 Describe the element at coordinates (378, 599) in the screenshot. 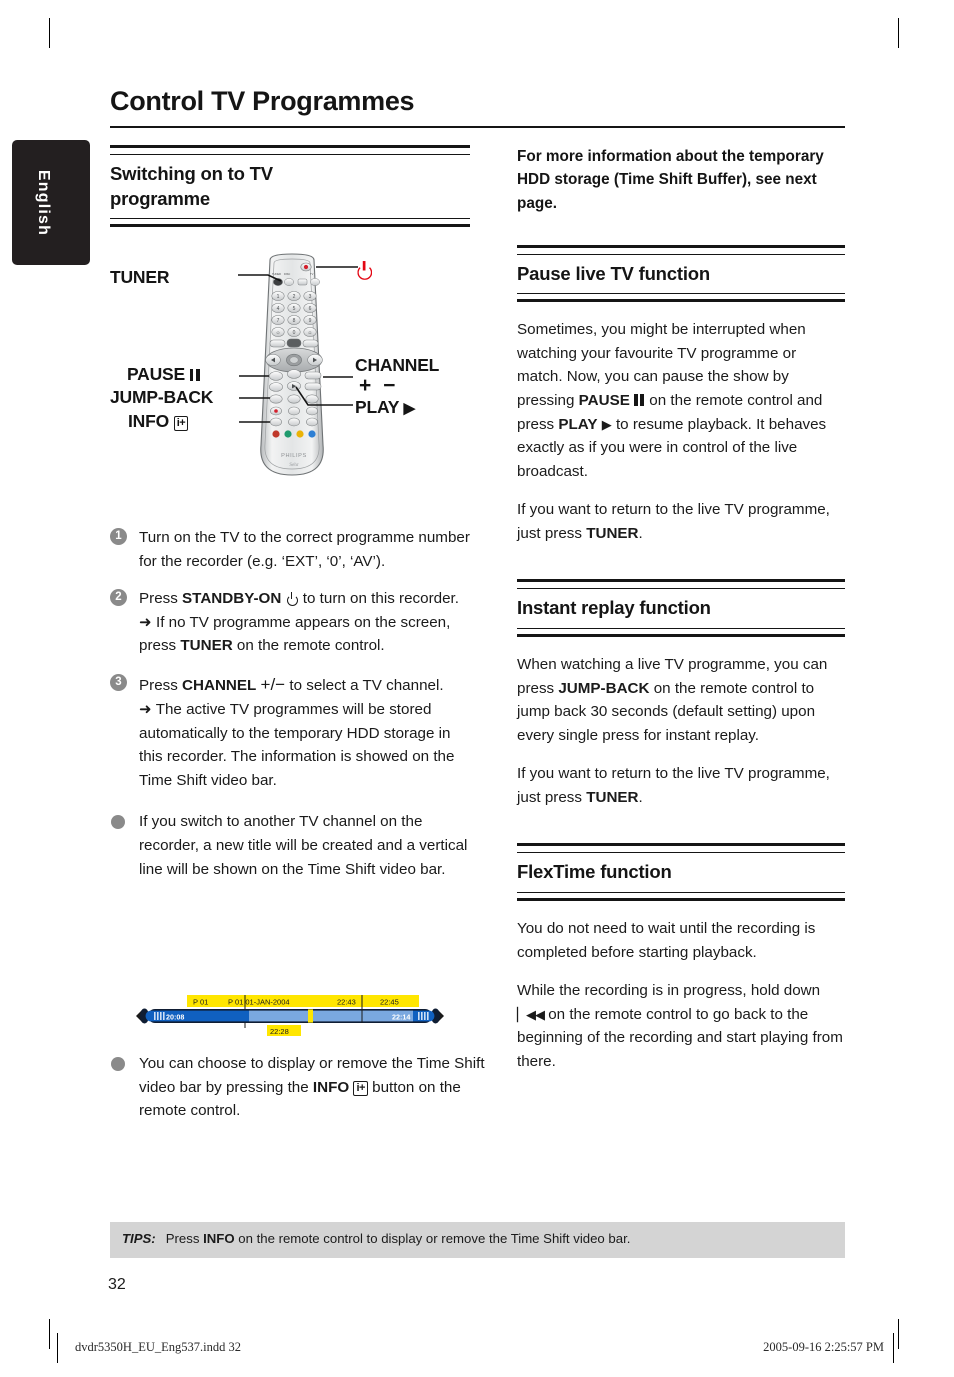

I see `step-2-mid: to turn on this recorder.` at that location.